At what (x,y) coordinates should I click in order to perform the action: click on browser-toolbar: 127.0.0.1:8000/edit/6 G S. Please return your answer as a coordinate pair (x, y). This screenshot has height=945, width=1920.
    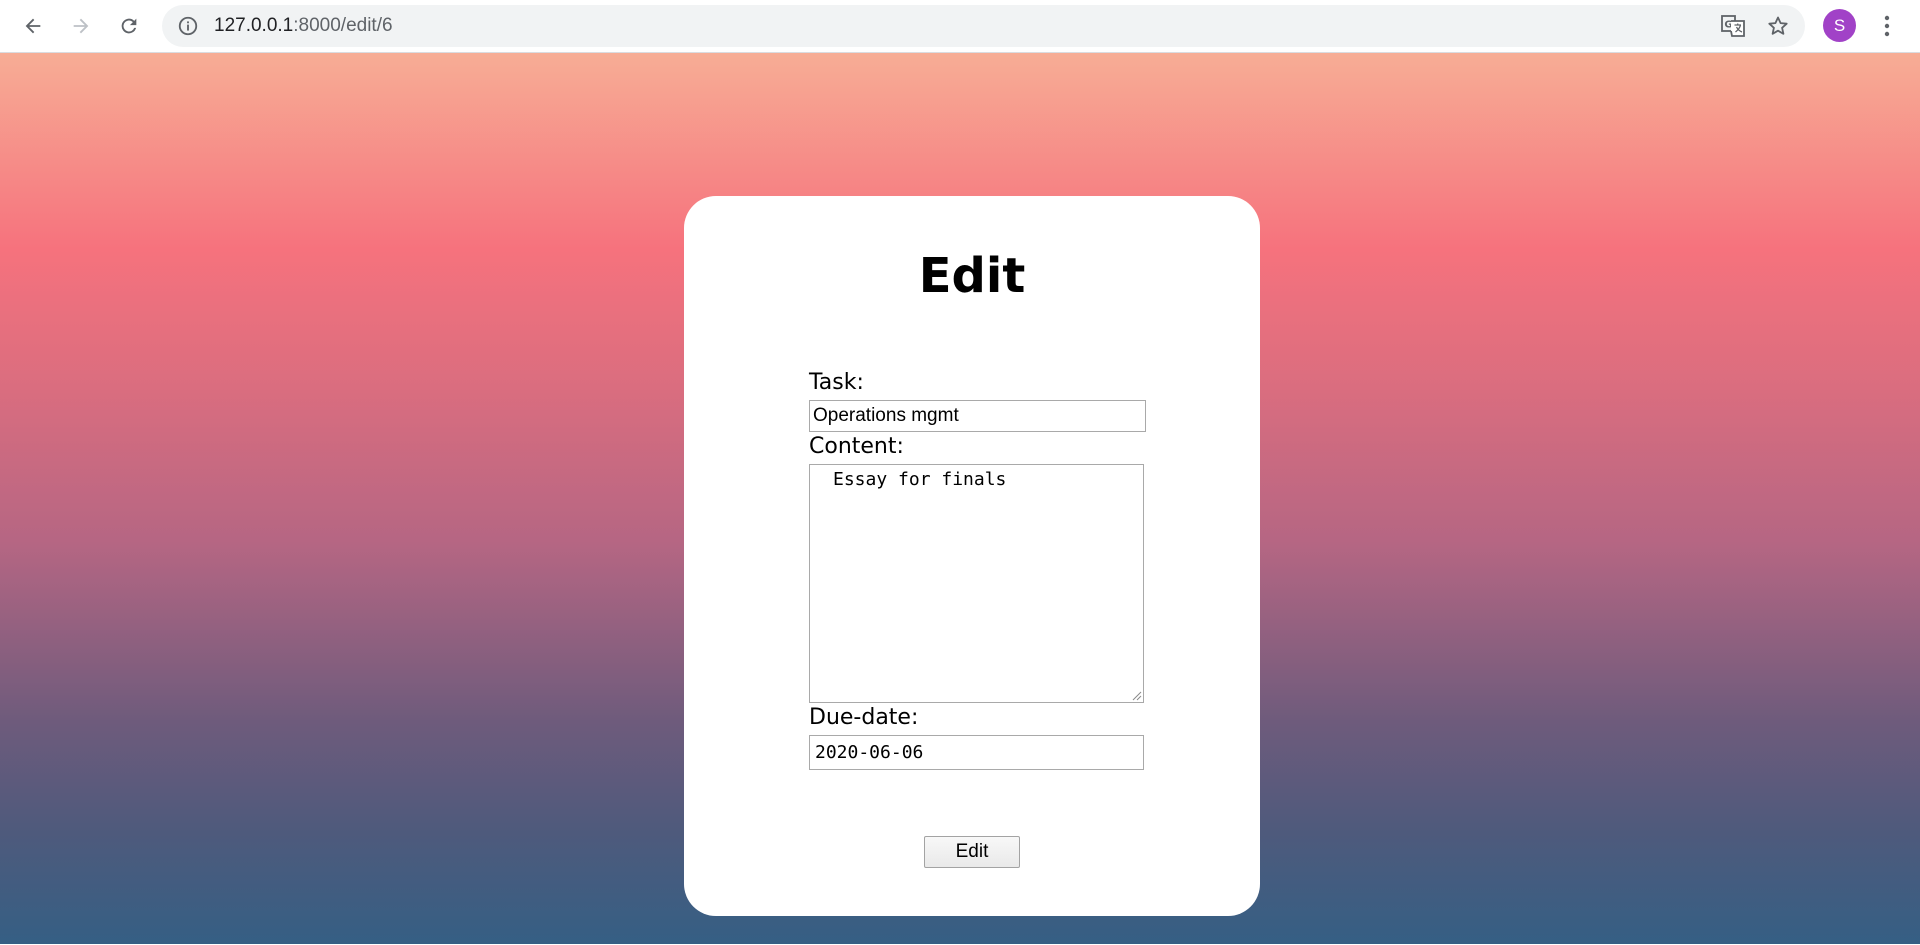
    Looking at the image, I should click on (960, 26).